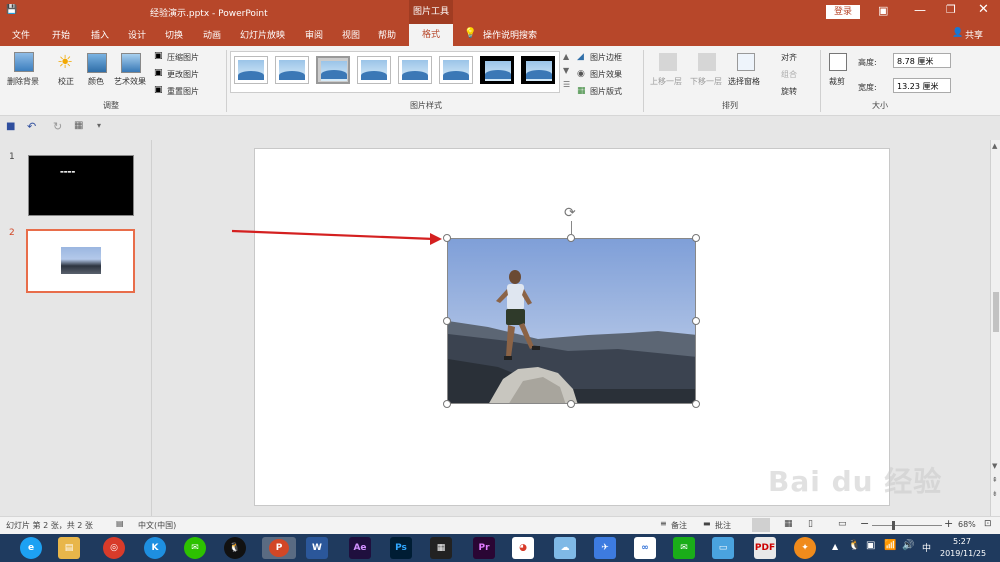  Describe the element at coordinates (922, 60) in the screenshot. I see `height-field: 8.78 厘米` at that location.